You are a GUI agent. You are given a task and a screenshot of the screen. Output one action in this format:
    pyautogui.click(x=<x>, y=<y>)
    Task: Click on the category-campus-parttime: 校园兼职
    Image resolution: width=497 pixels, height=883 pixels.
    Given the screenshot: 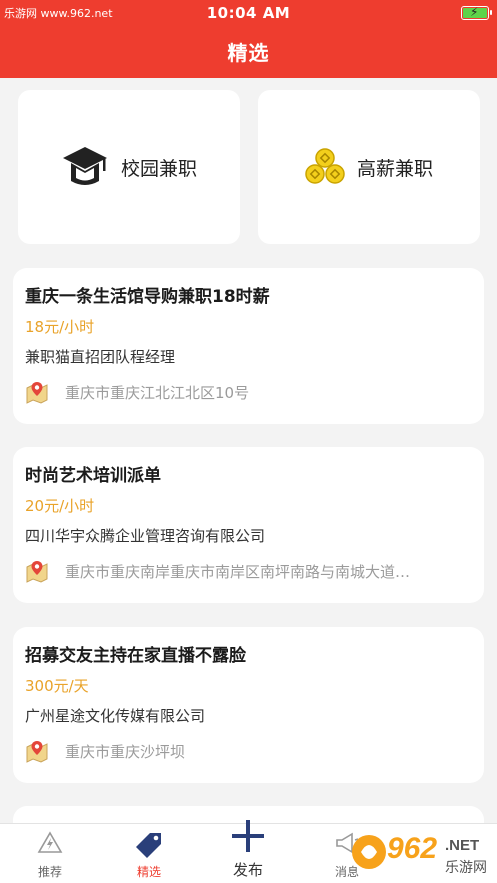 What is the action you would take?
    pyautogui.click(x=129, y=167)
    